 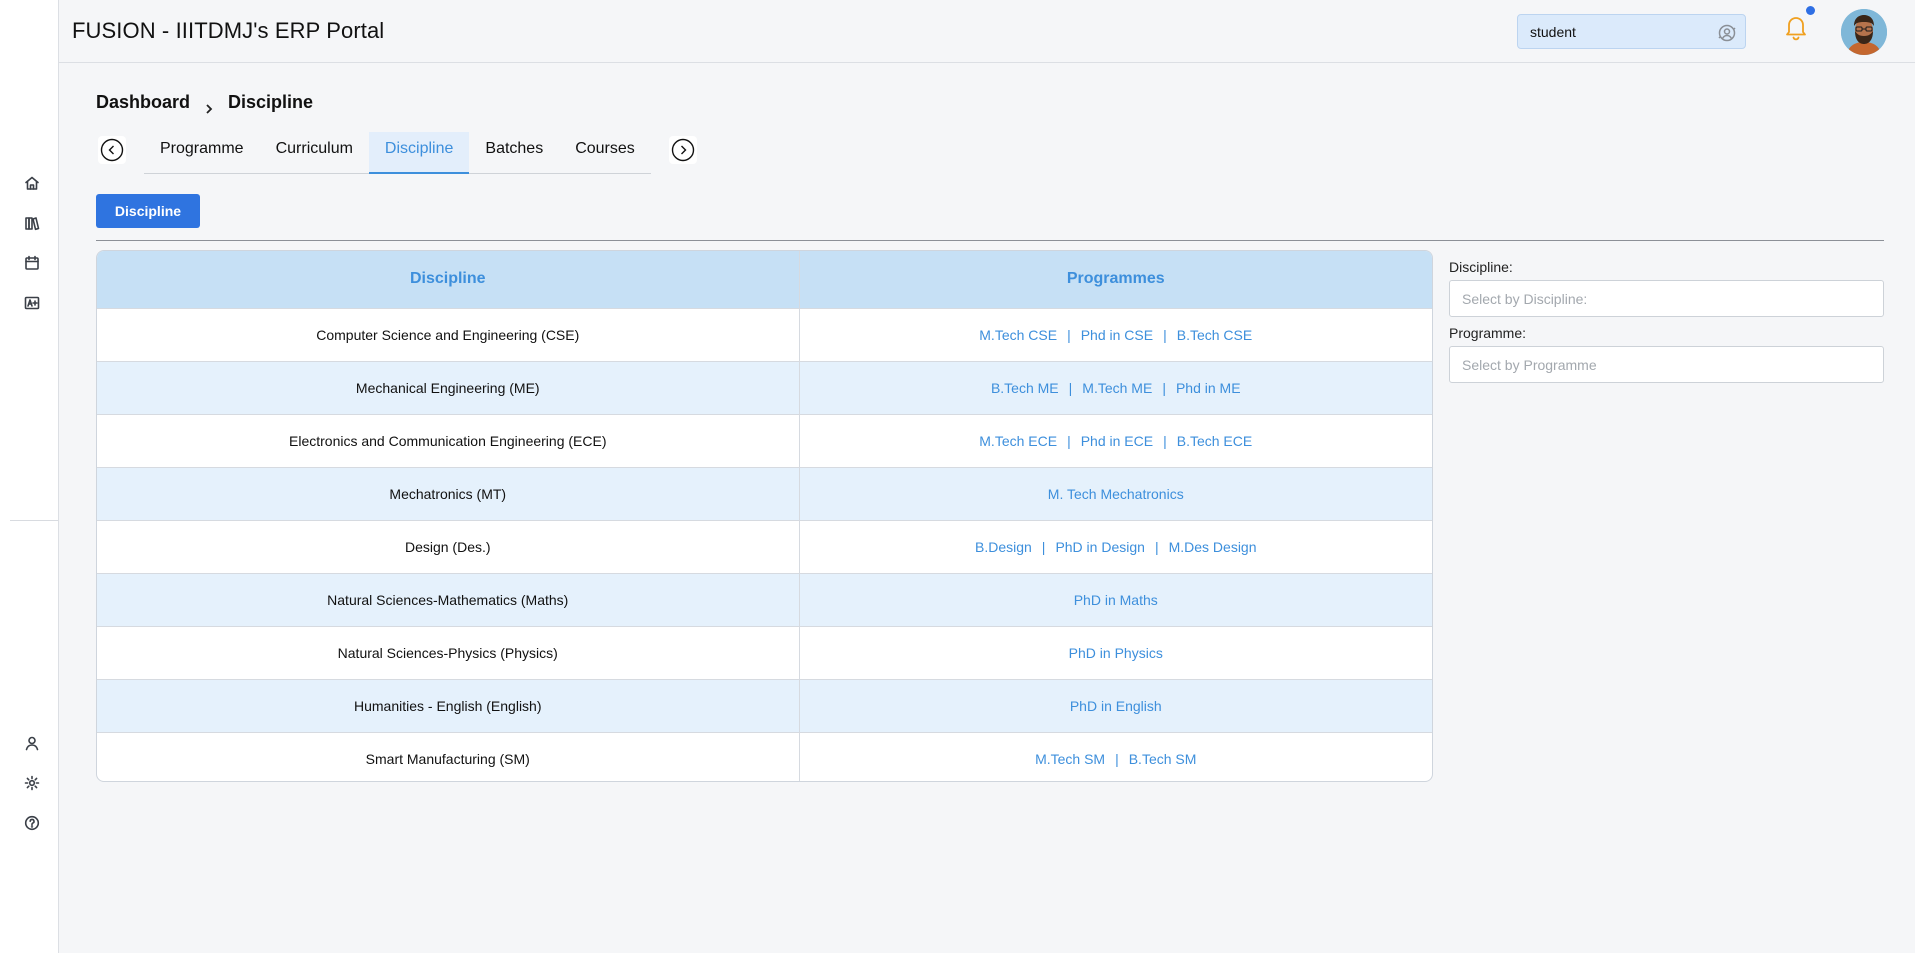 What do you see at coordinates (1018, 335) in the screenshot?
I see `programme-link: M.Tech CSE` at bounding box center [1018, 335].